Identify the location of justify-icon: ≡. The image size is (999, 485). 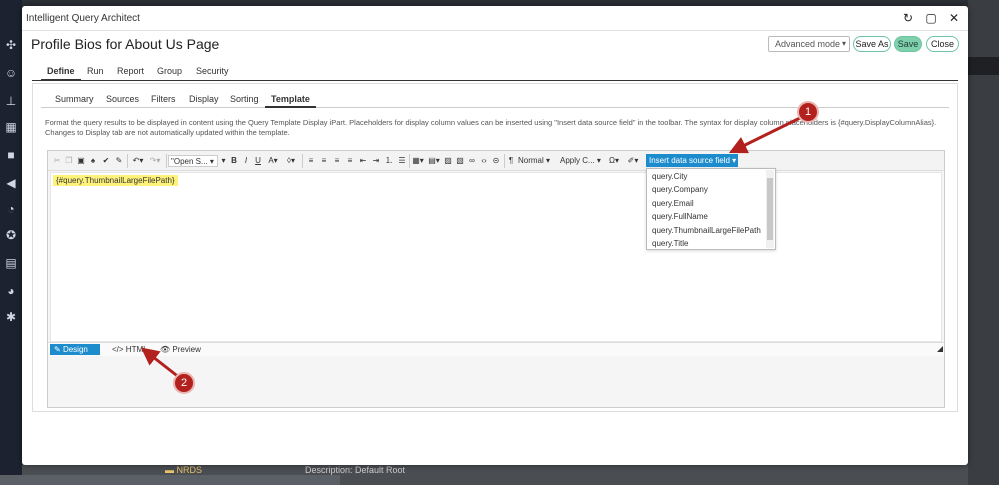
(350, 161).